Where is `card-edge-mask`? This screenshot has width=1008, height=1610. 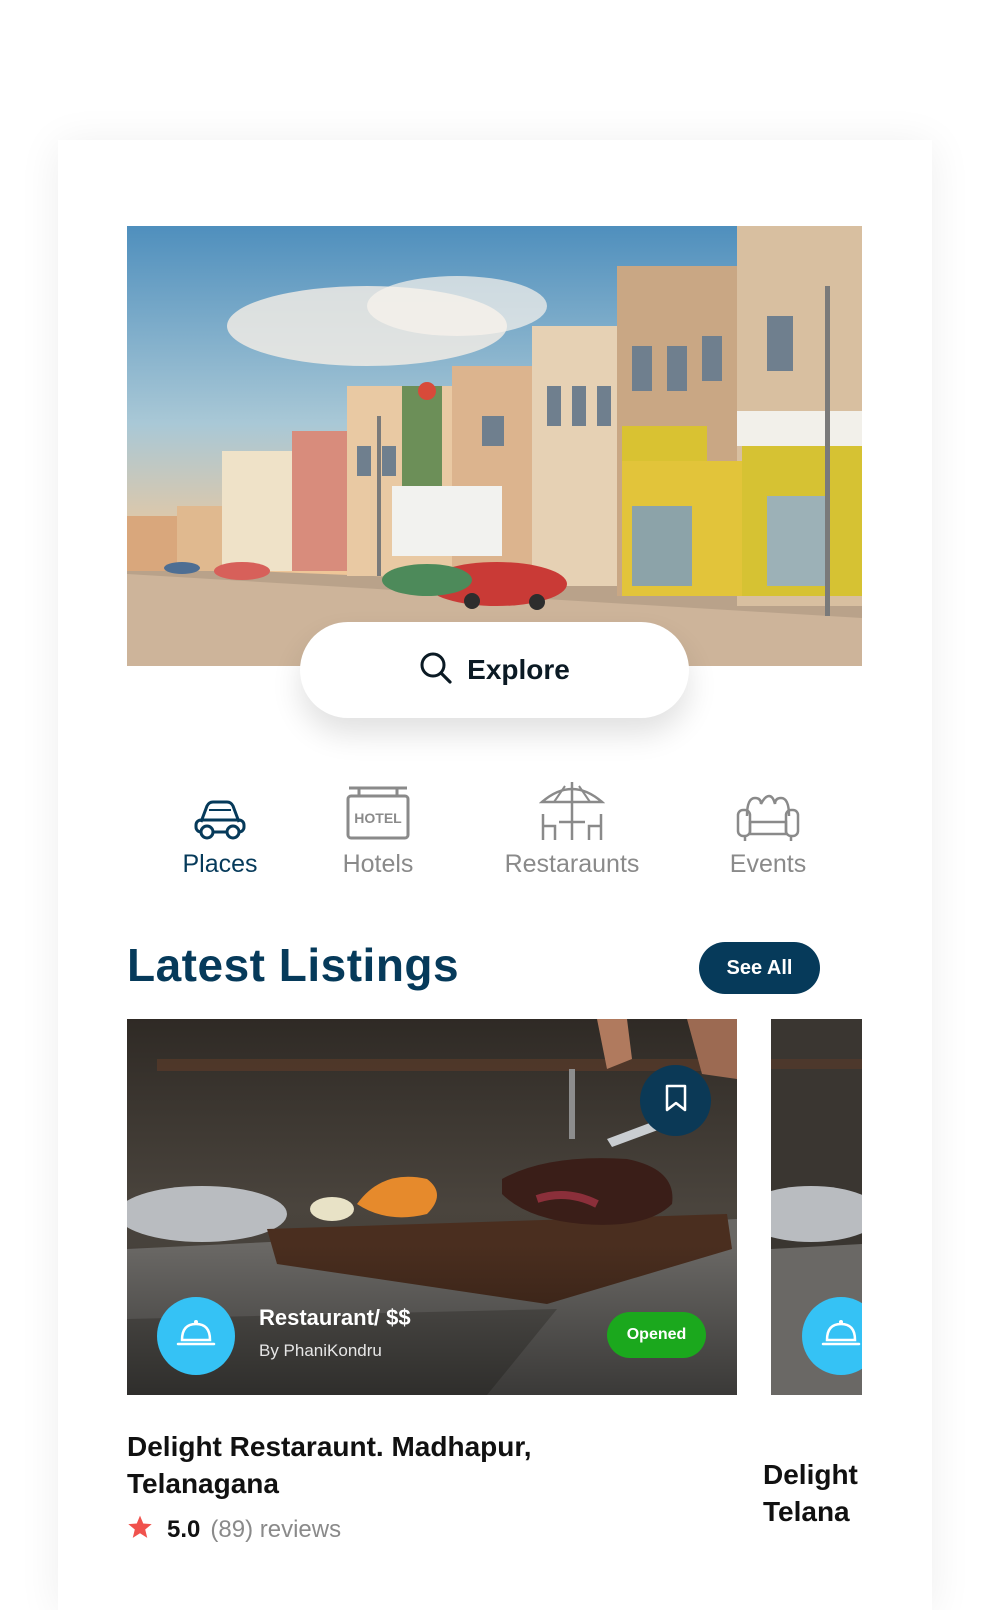 card-edge-mask is located at coordinates (897, 1219).